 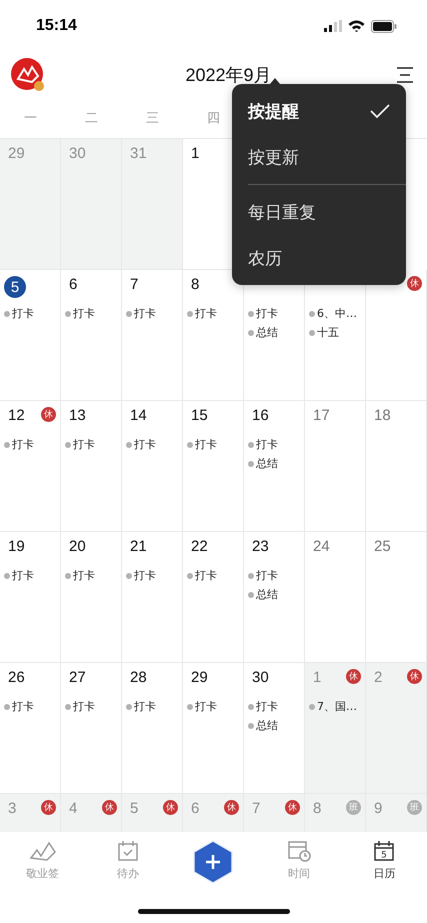 I want to click on menu-icon, so click(x=405, y=75).